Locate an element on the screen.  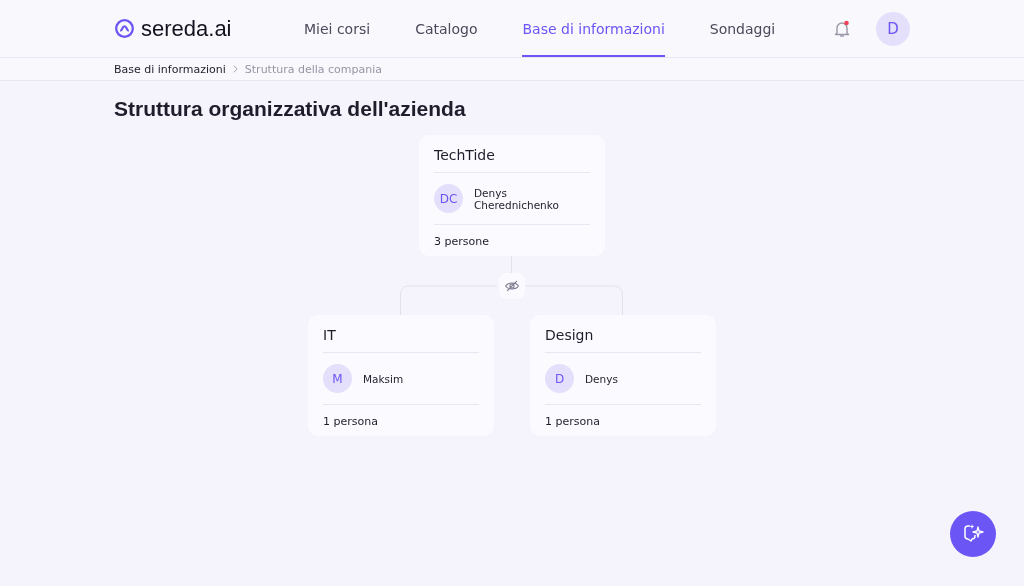
page-title: Struttura organizzativa dell'azienda is located at coordinates (290, 109).